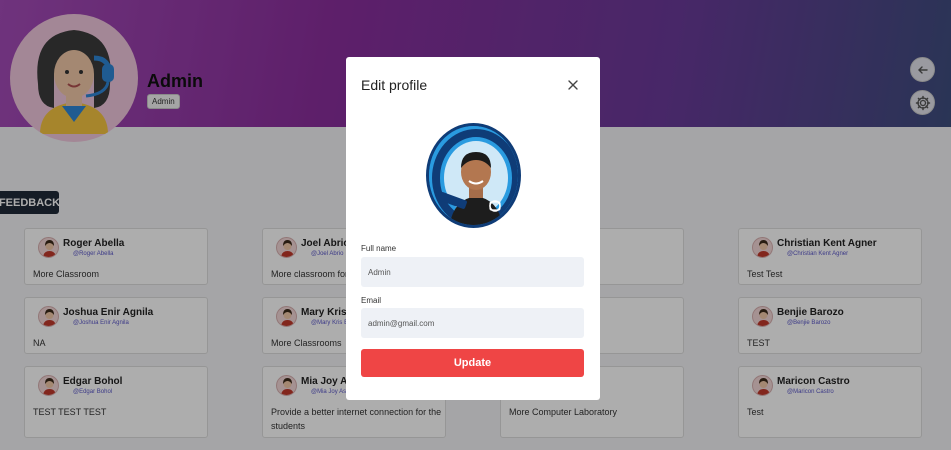  I want to click on close-icon, so click(573, 85).